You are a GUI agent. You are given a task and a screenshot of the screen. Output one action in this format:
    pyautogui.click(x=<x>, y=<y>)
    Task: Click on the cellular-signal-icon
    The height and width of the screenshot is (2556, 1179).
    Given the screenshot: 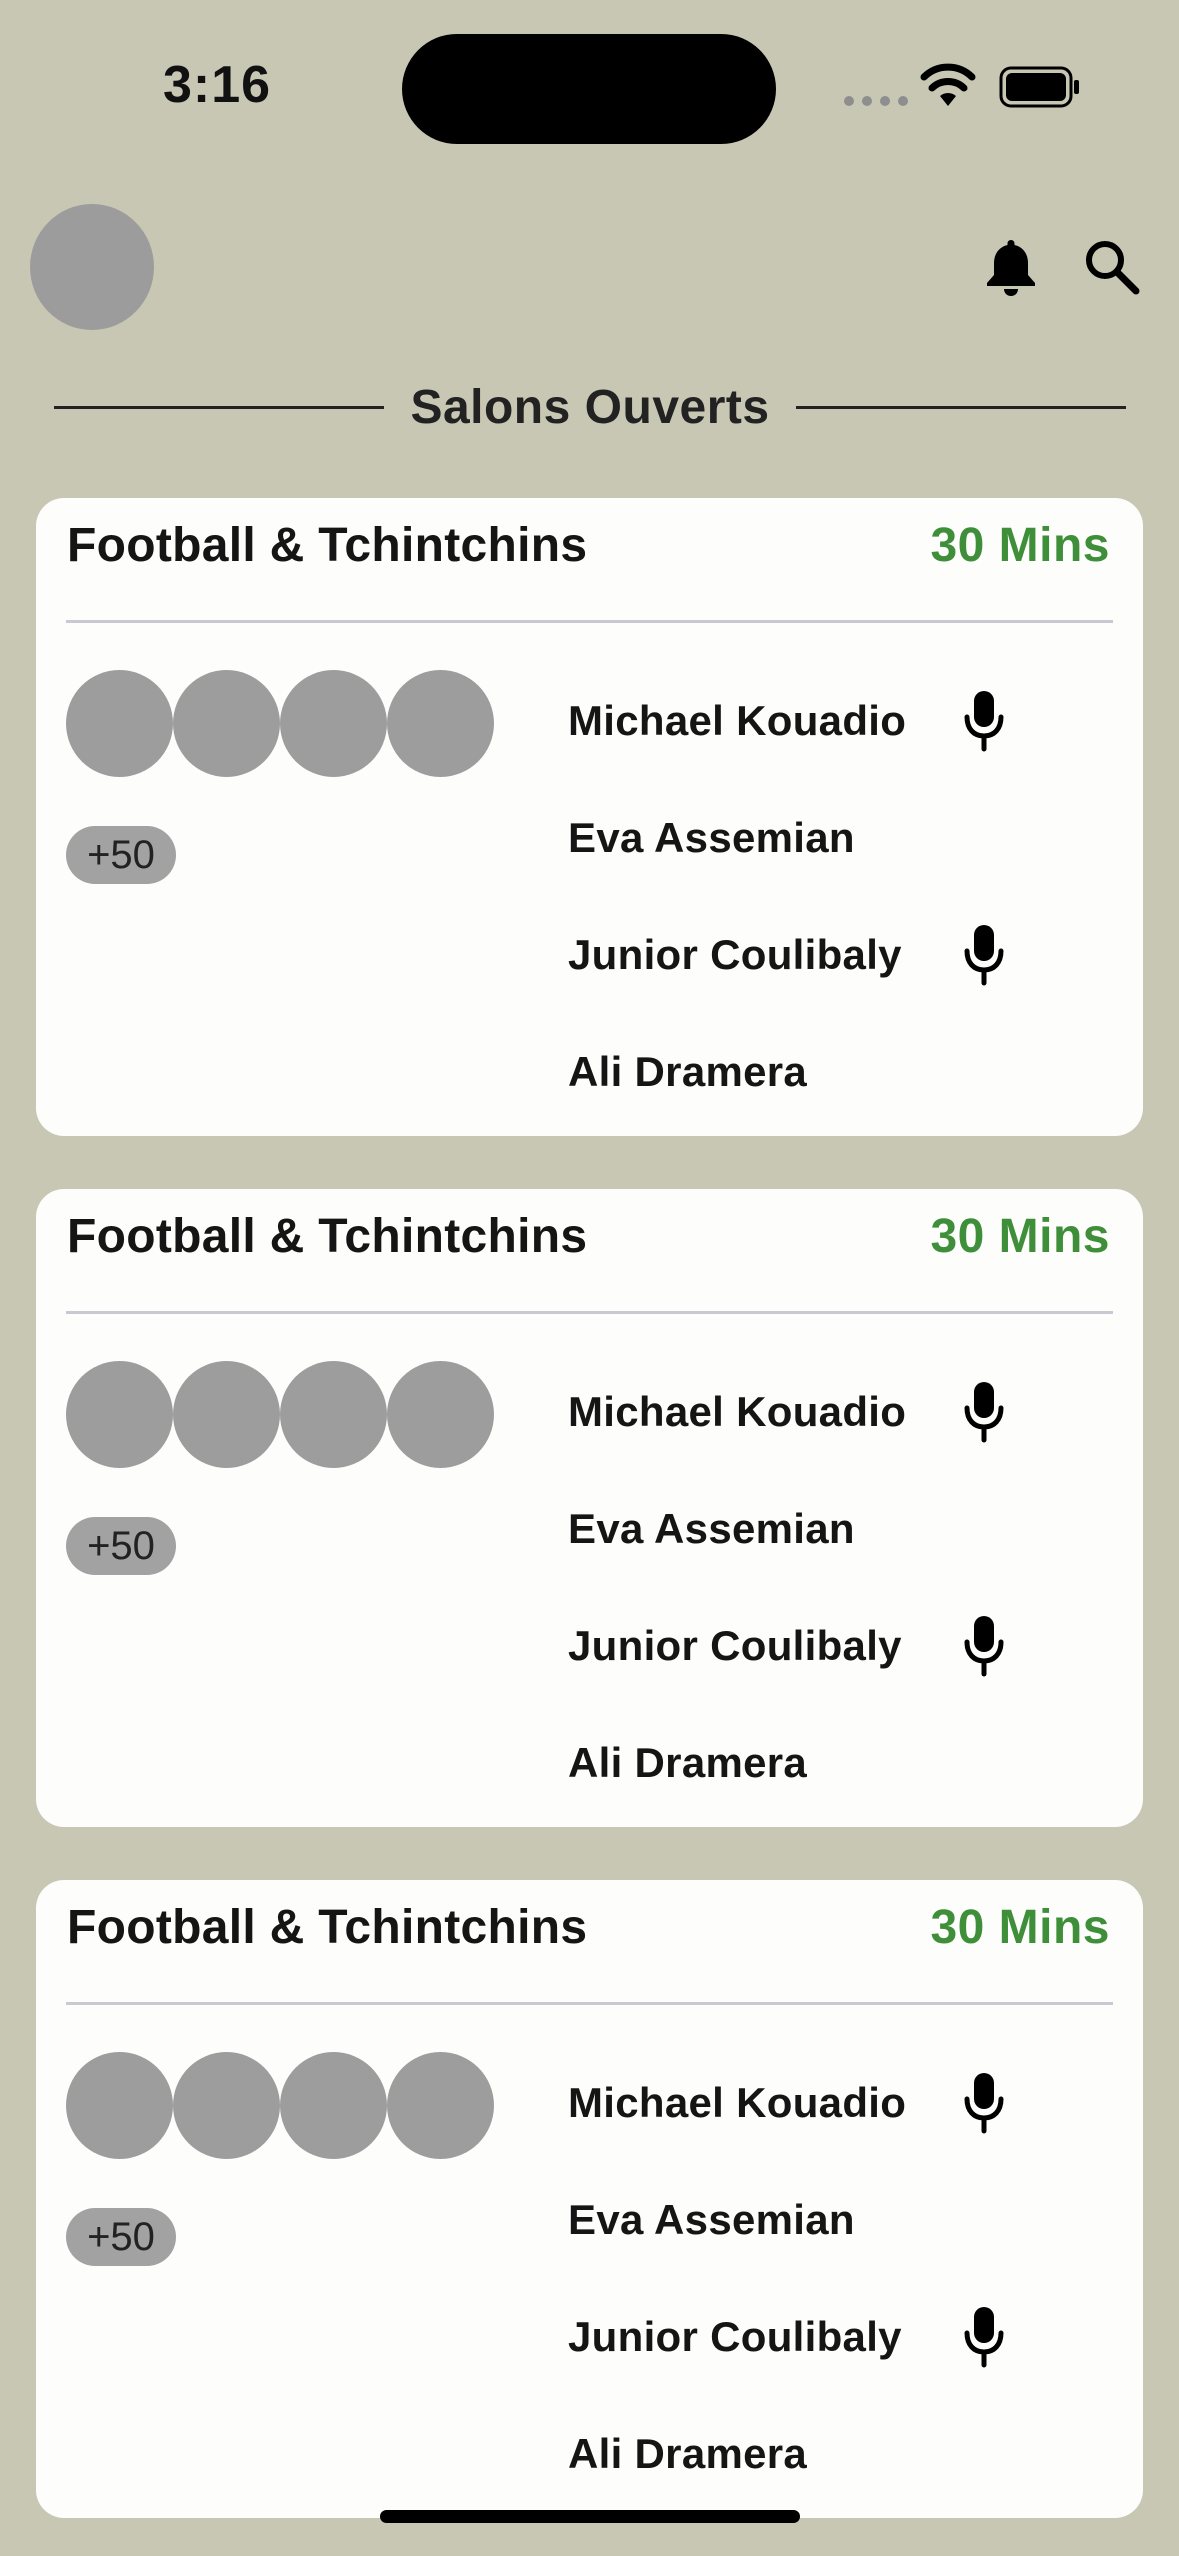 What is the action you would take?
    pyautogui.click(x=876, y=101)
    